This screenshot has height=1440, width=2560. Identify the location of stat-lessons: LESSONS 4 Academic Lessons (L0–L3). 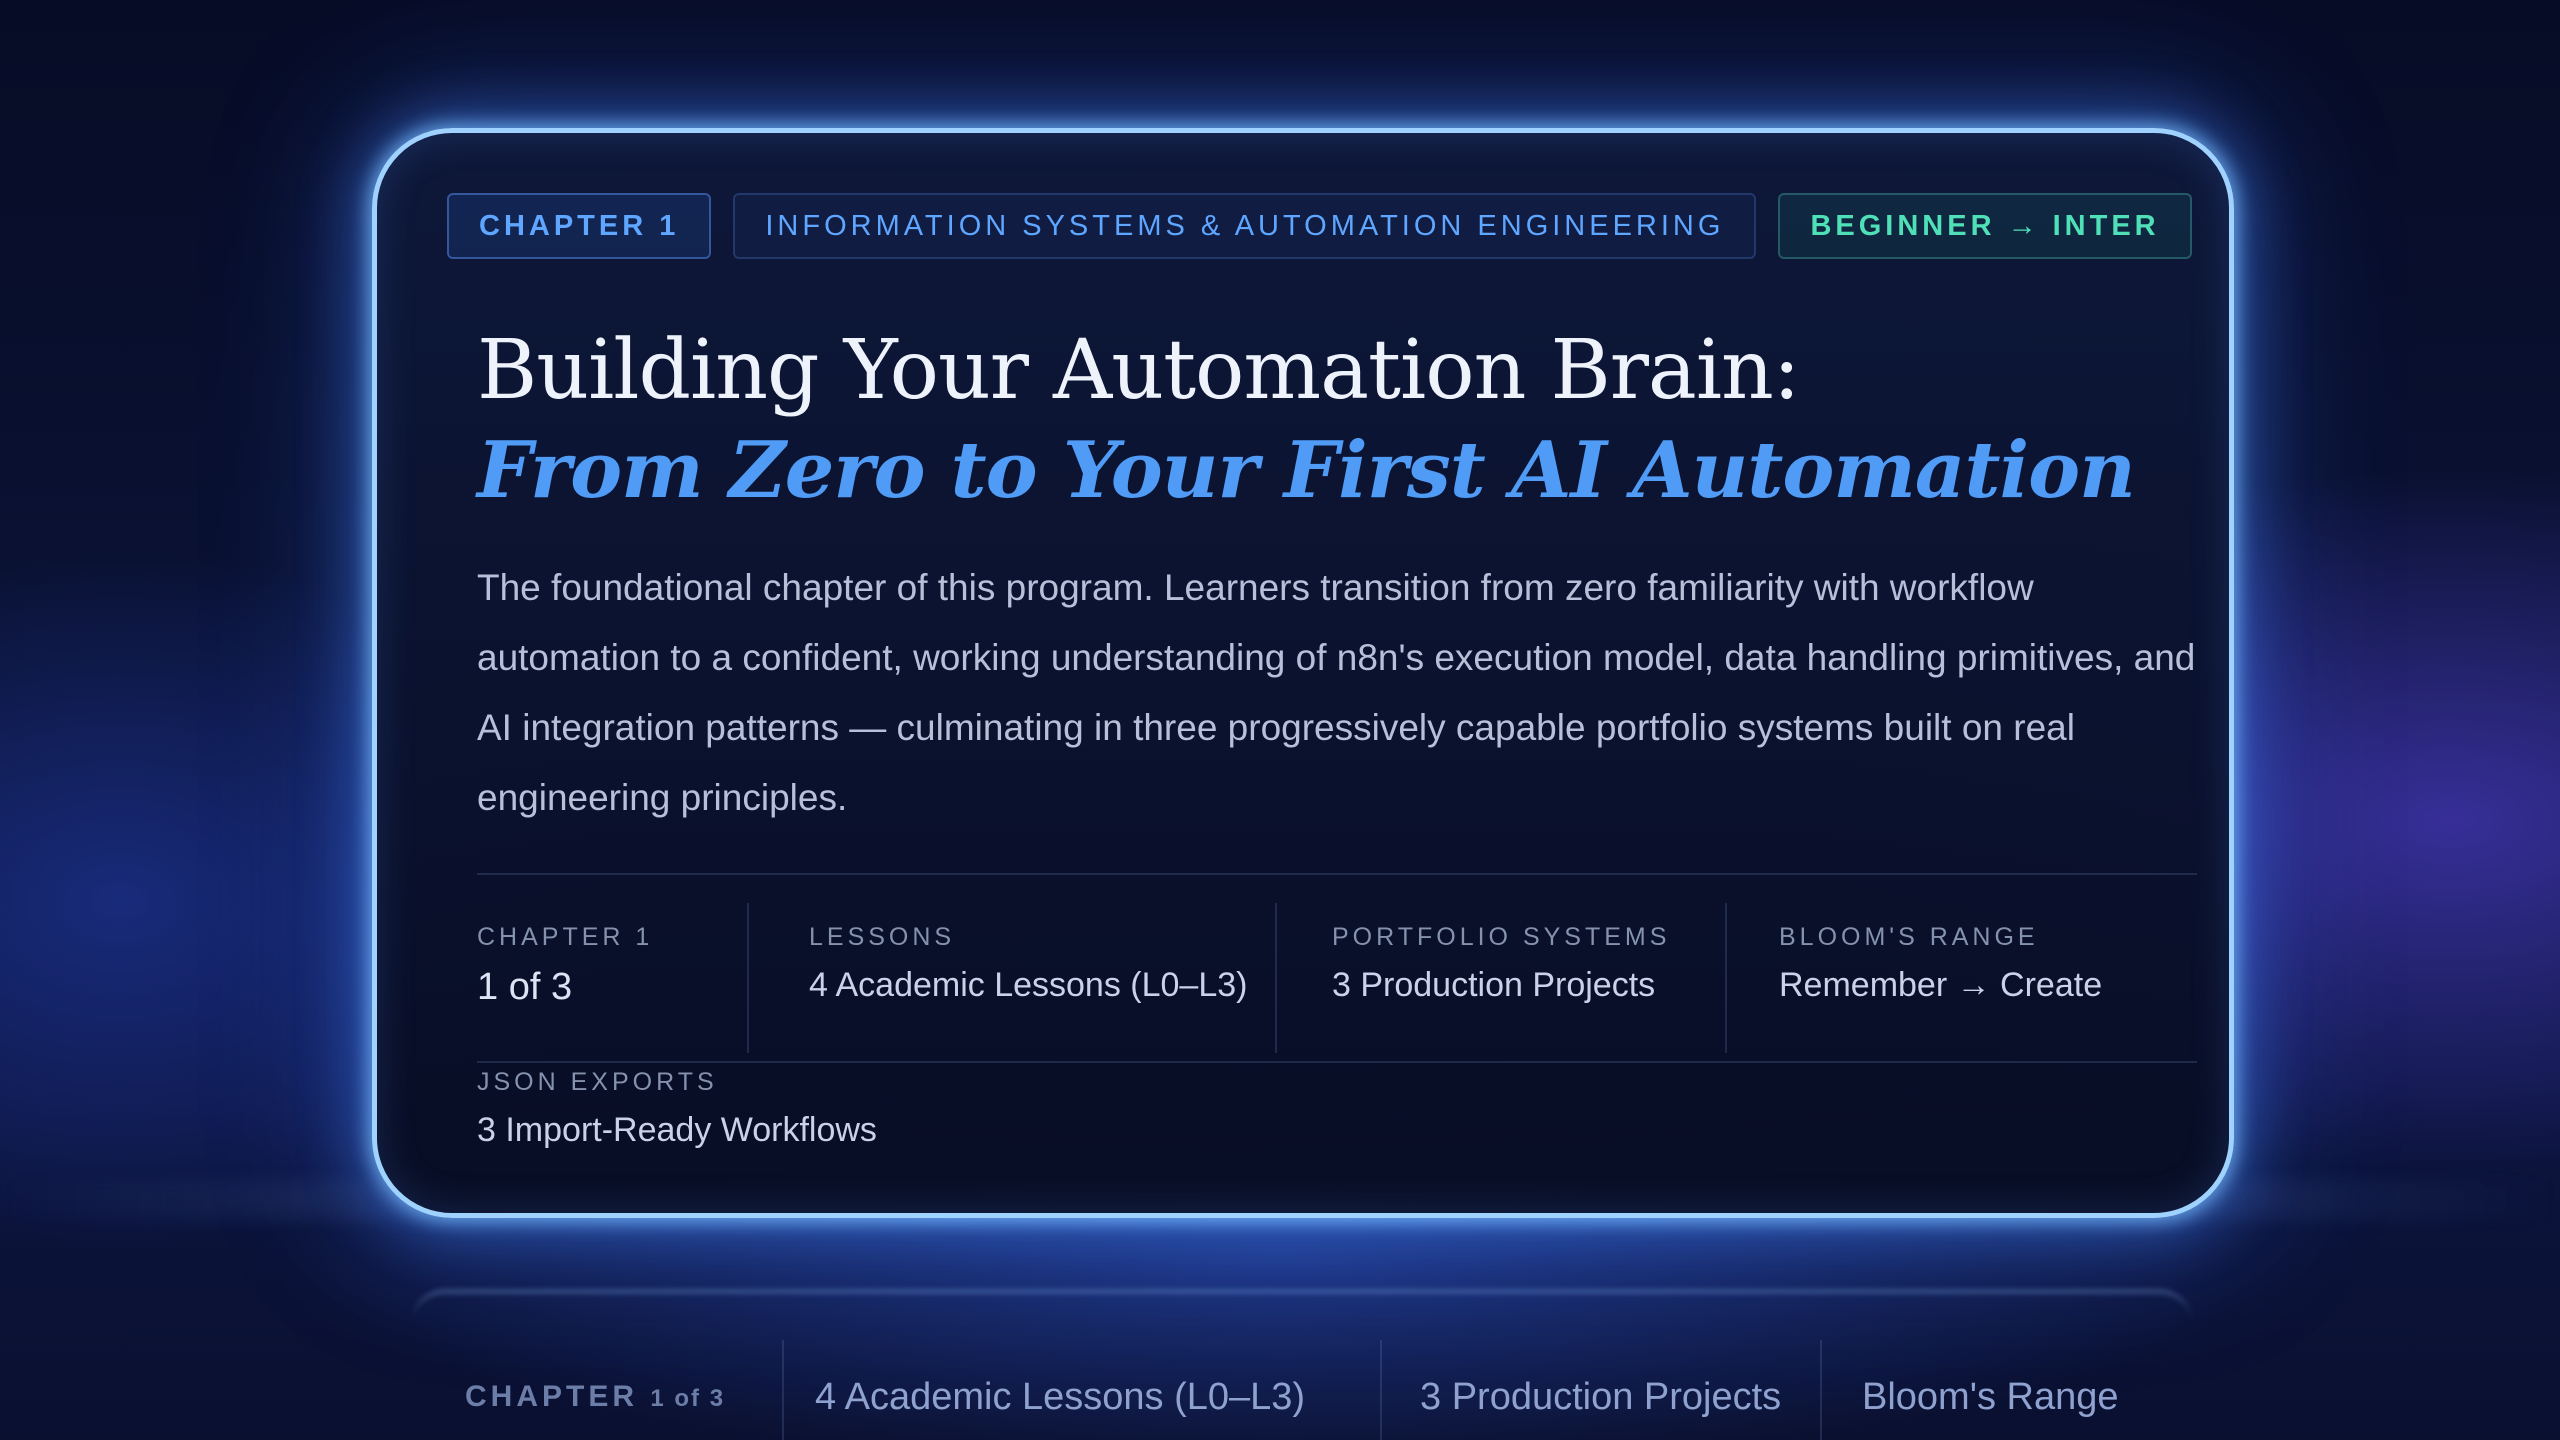
(1028, 964).